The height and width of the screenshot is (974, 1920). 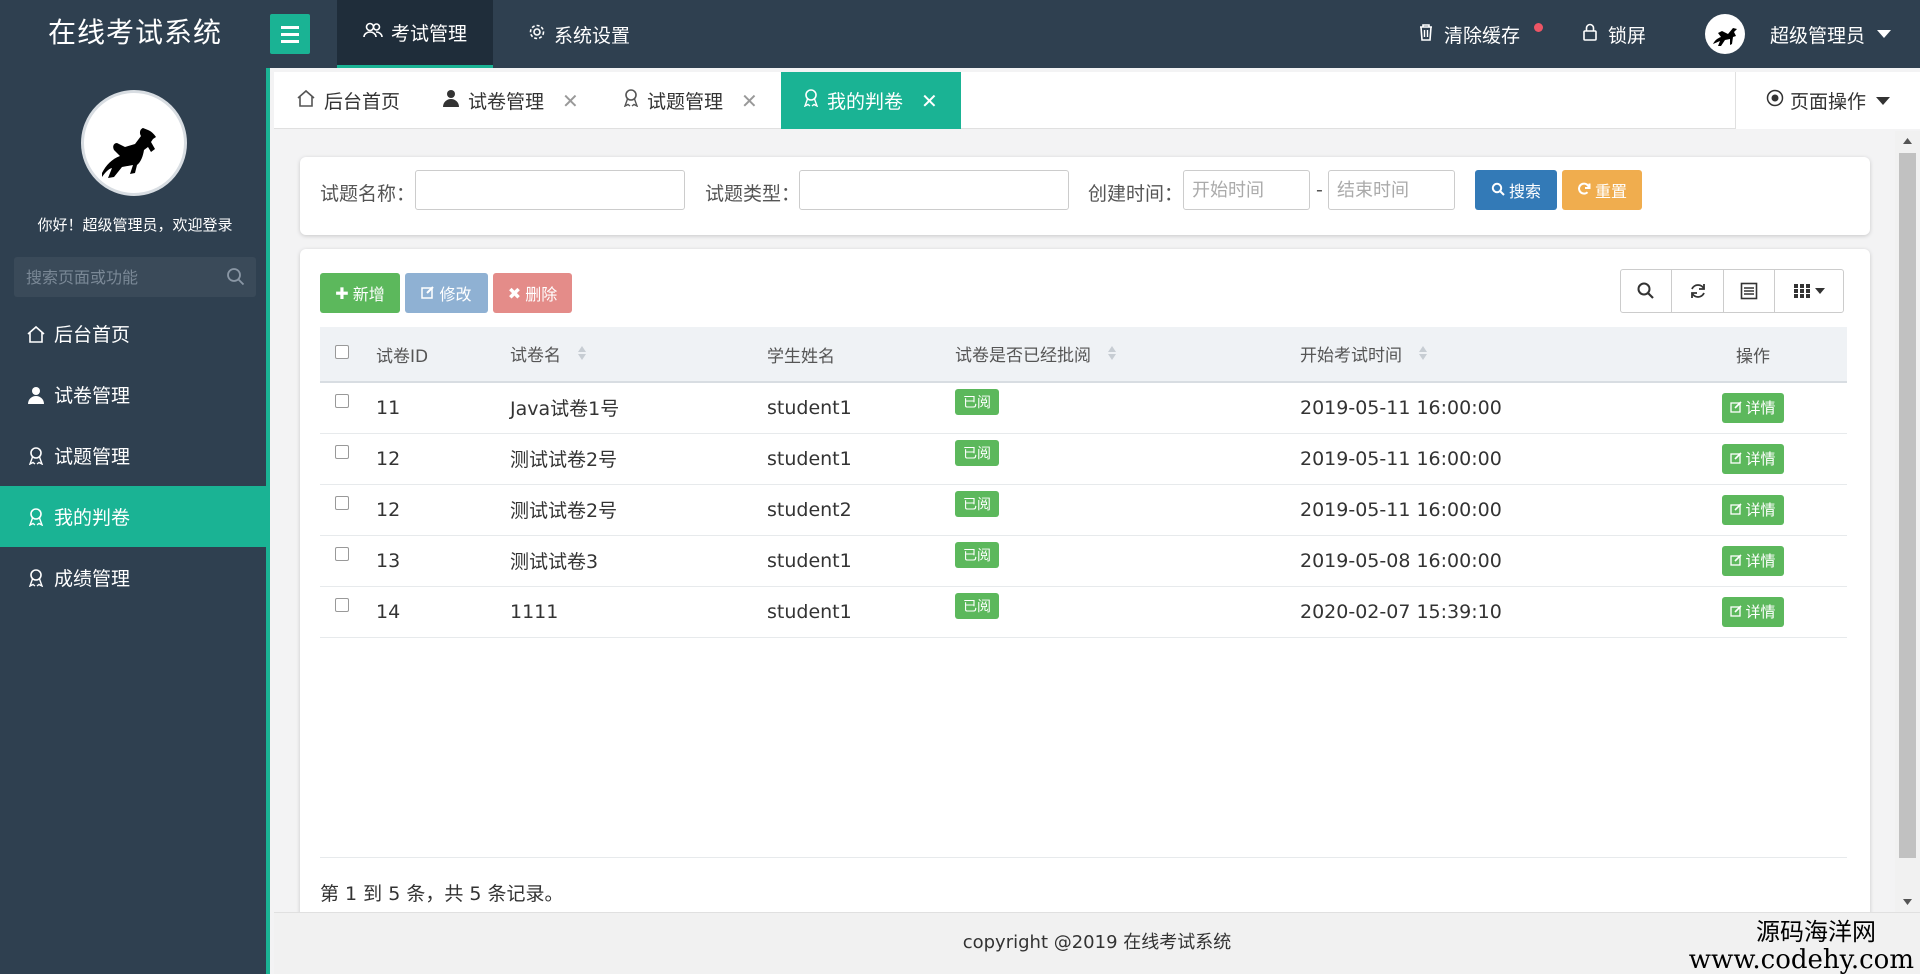 What do you see at coordinates (1479, 561) in the screenshot?
I see `cell-start-time: 2019-05-08 16:00:00` at bounding box center [1479, 561].